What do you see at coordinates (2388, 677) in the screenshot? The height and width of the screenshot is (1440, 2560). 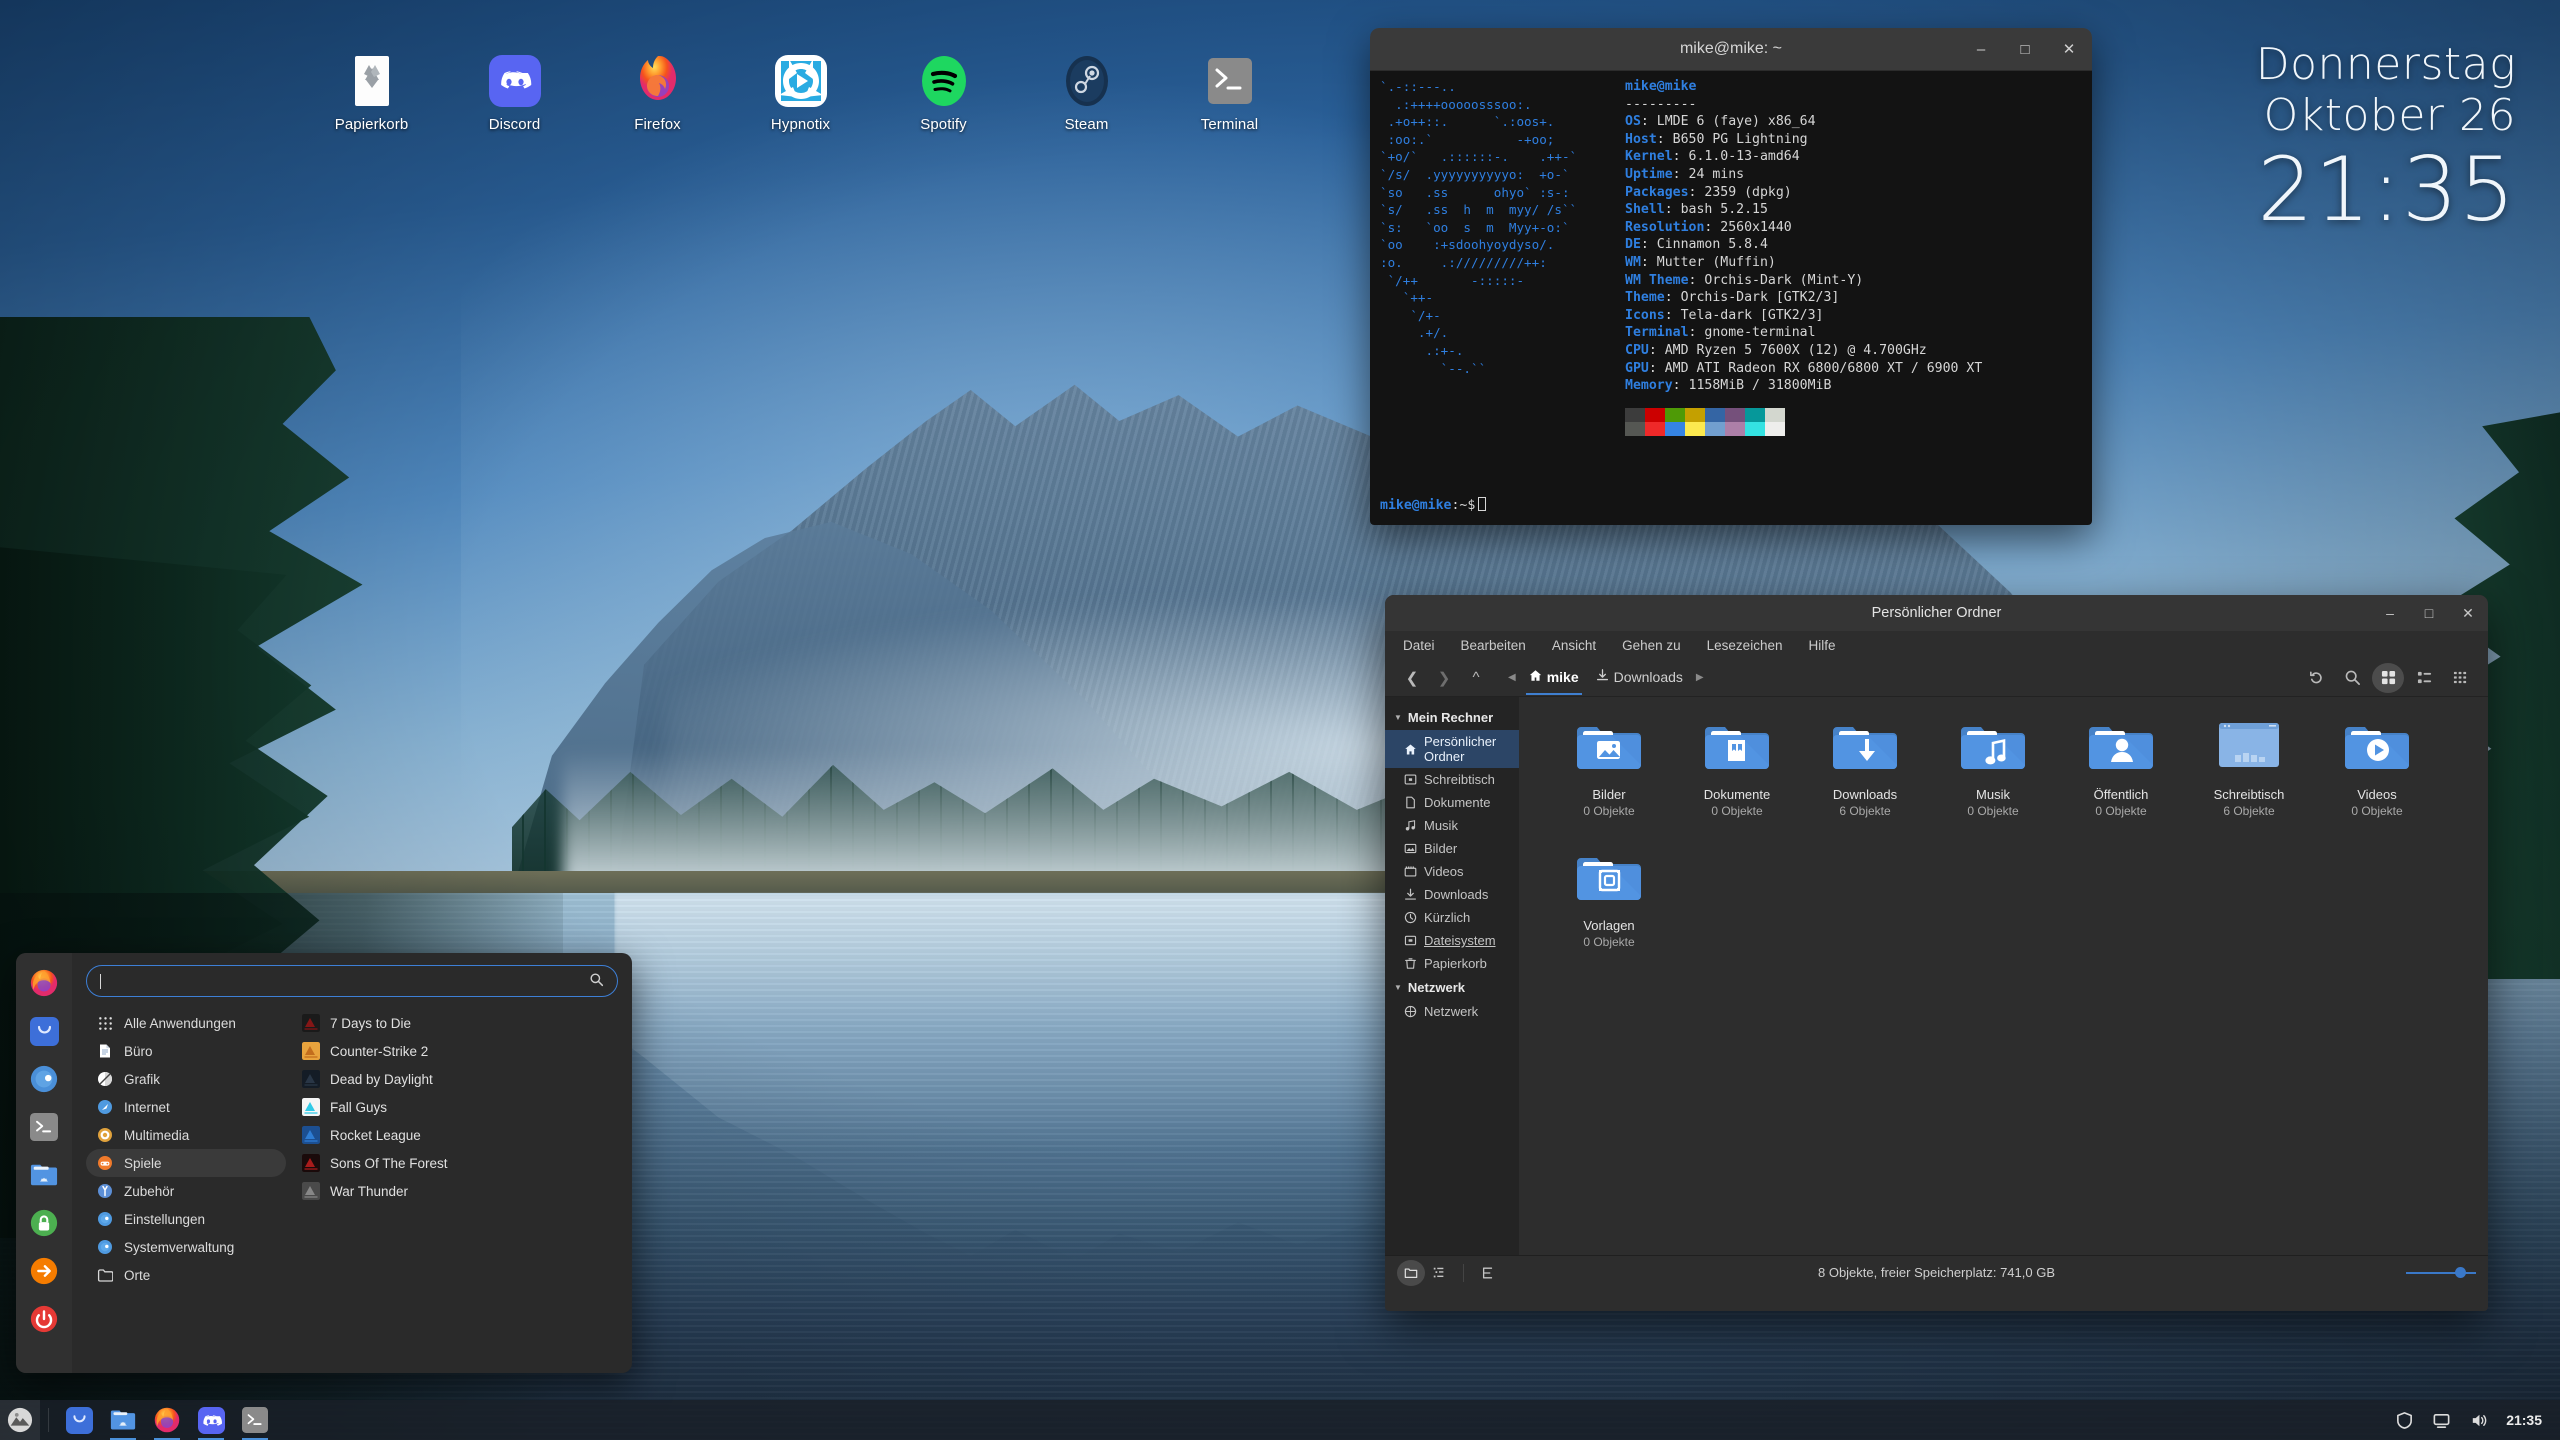 I see `icon-view-icon` at bounding box center [2388, 677].